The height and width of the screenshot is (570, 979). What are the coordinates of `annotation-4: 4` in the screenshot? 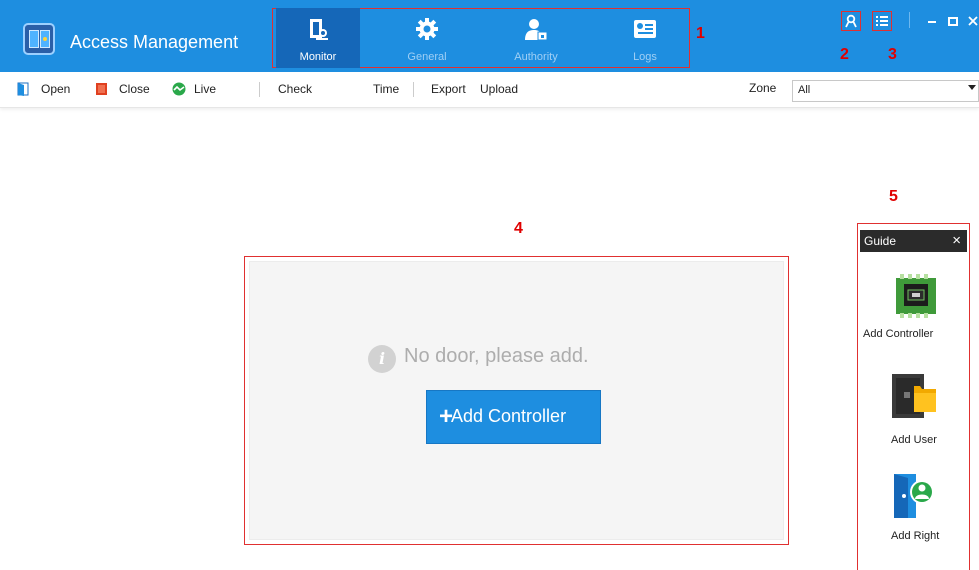 It's located at (518, 228).